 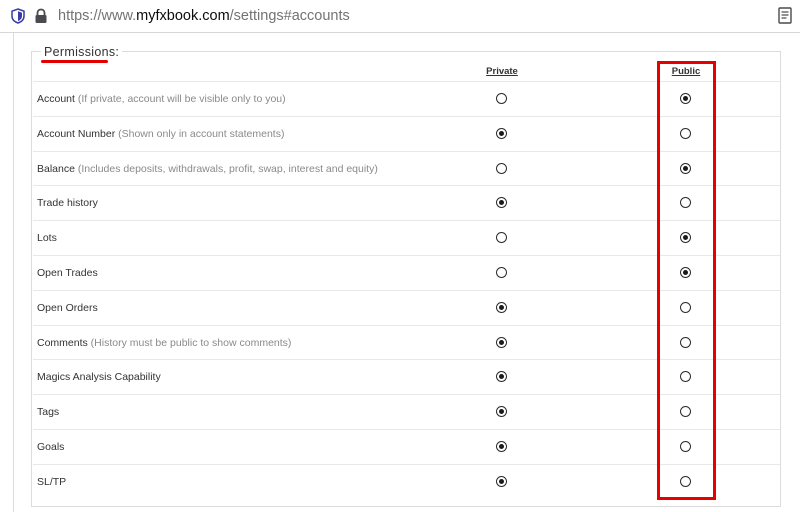 I want to click on permission-label: Tags, so click(x=48, y=412).